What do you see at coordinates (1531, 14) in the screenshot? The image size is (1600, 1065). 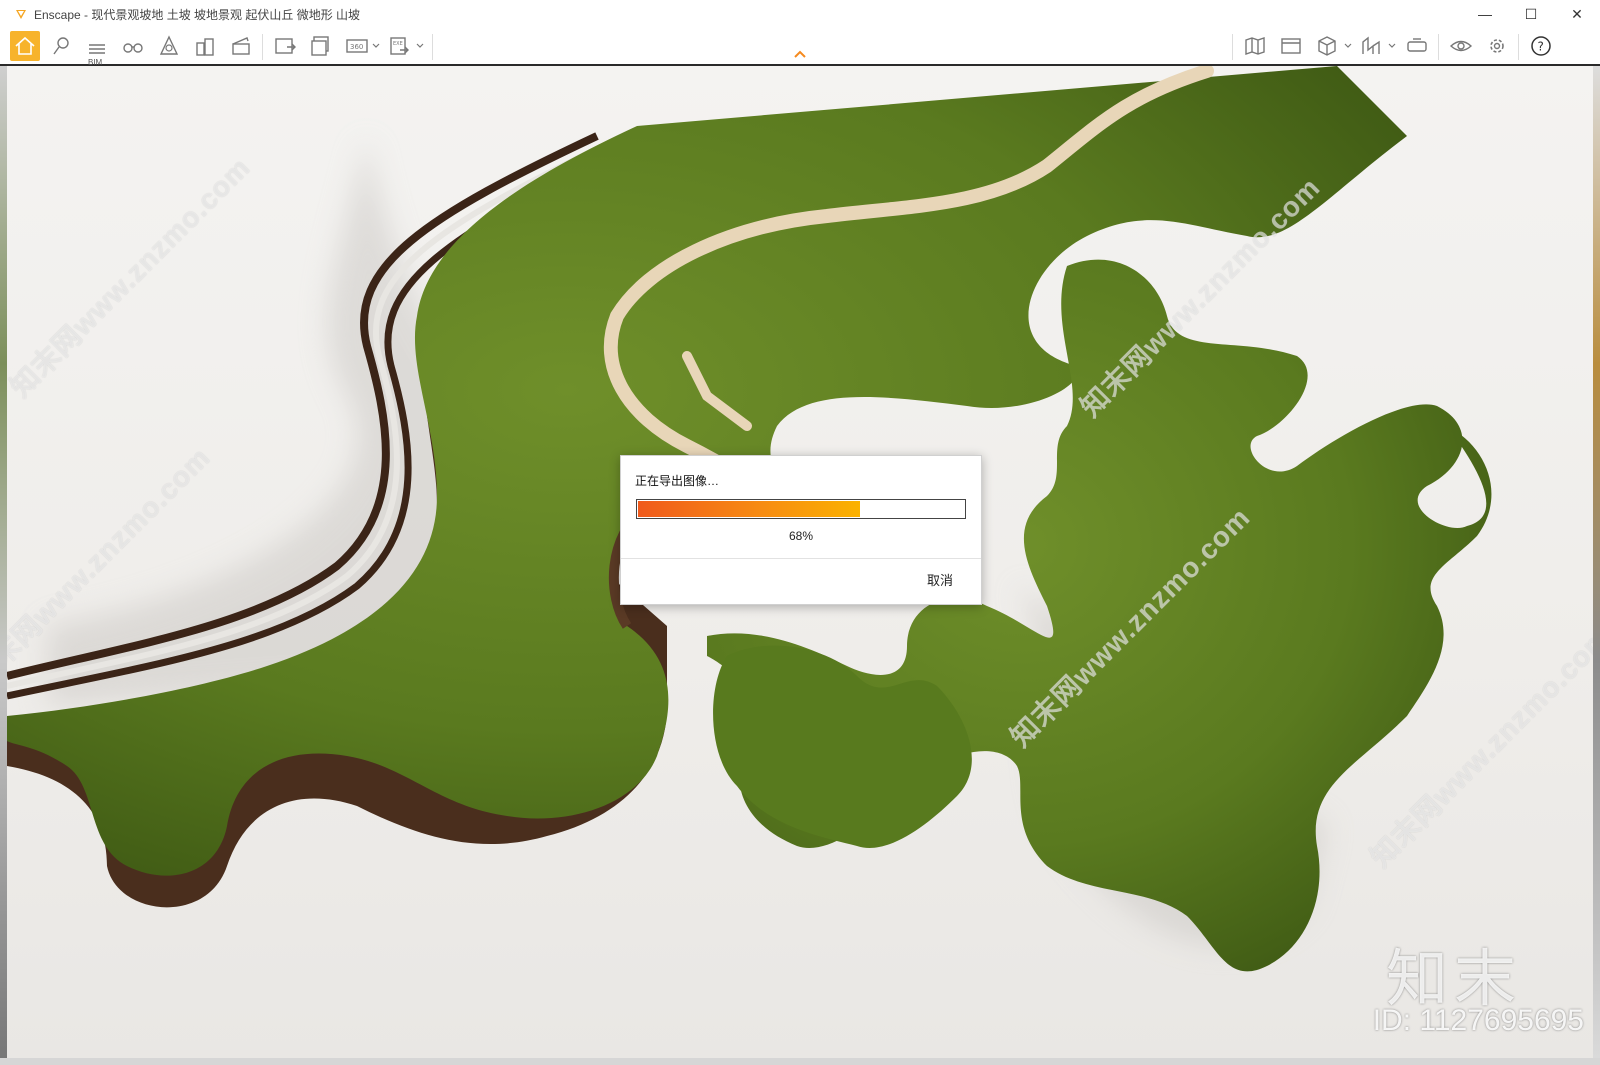 I see `maximize-button: ☐` at bounding box center [1531, 14].